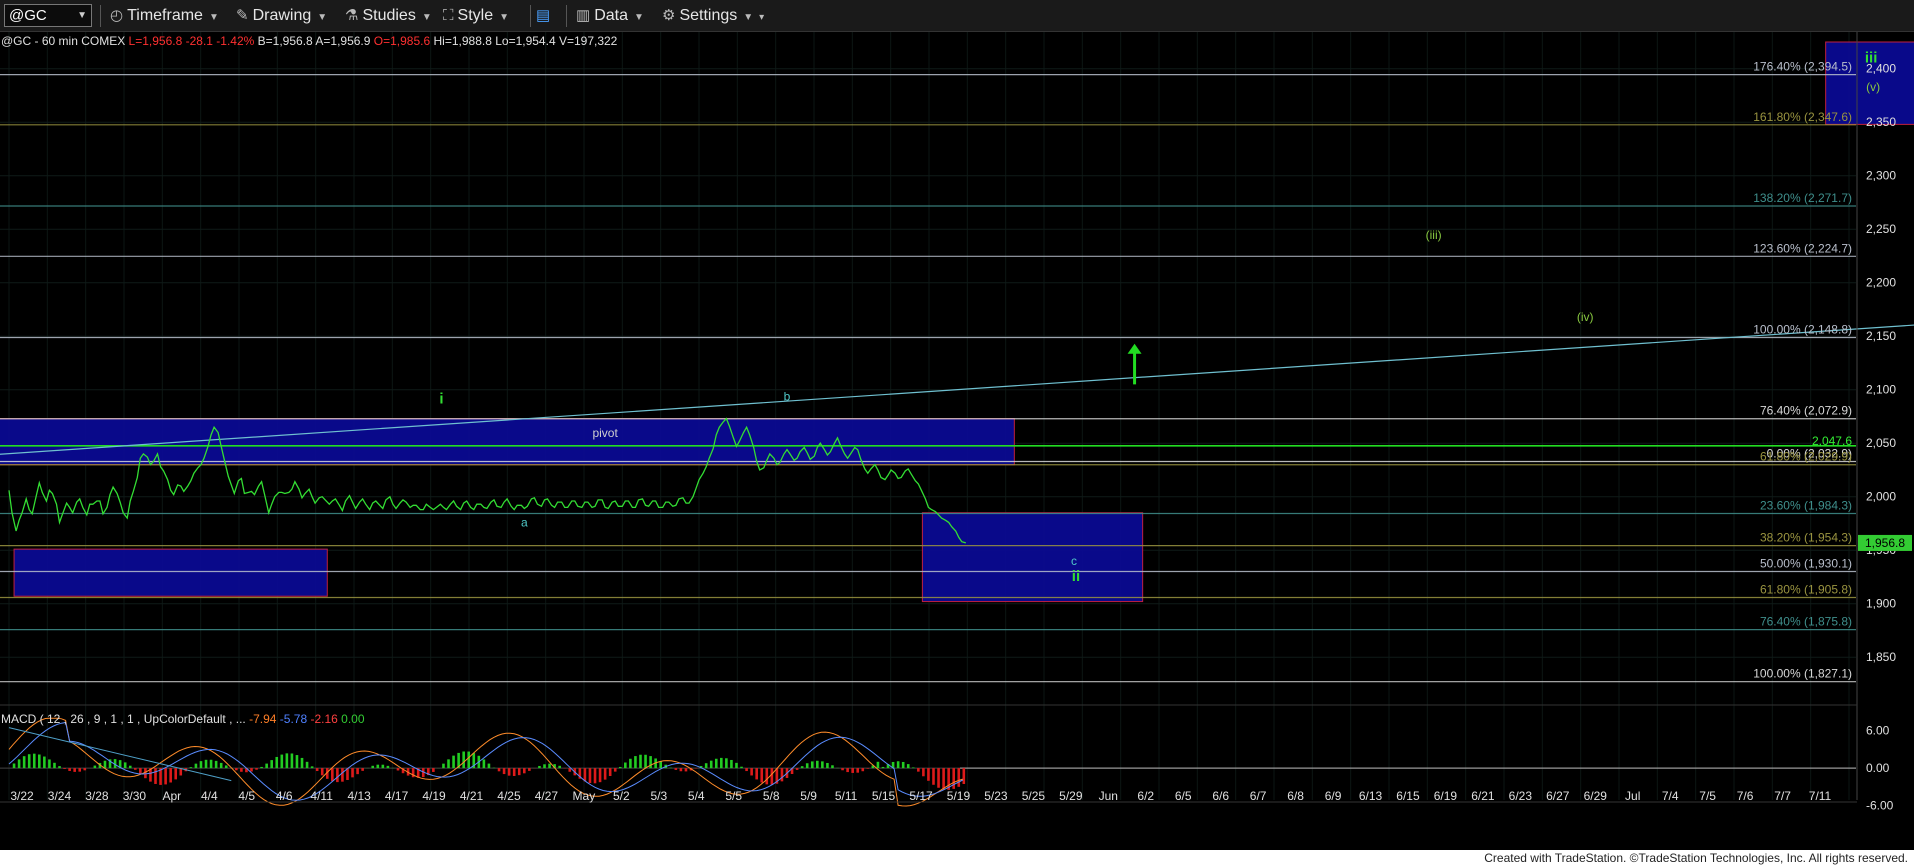 Image resolution: width=1914 pixels, height=866 pixels. Describe the element at coordinates (605, 433) in the screenshot. I see `wave-label: pivot` at that location.